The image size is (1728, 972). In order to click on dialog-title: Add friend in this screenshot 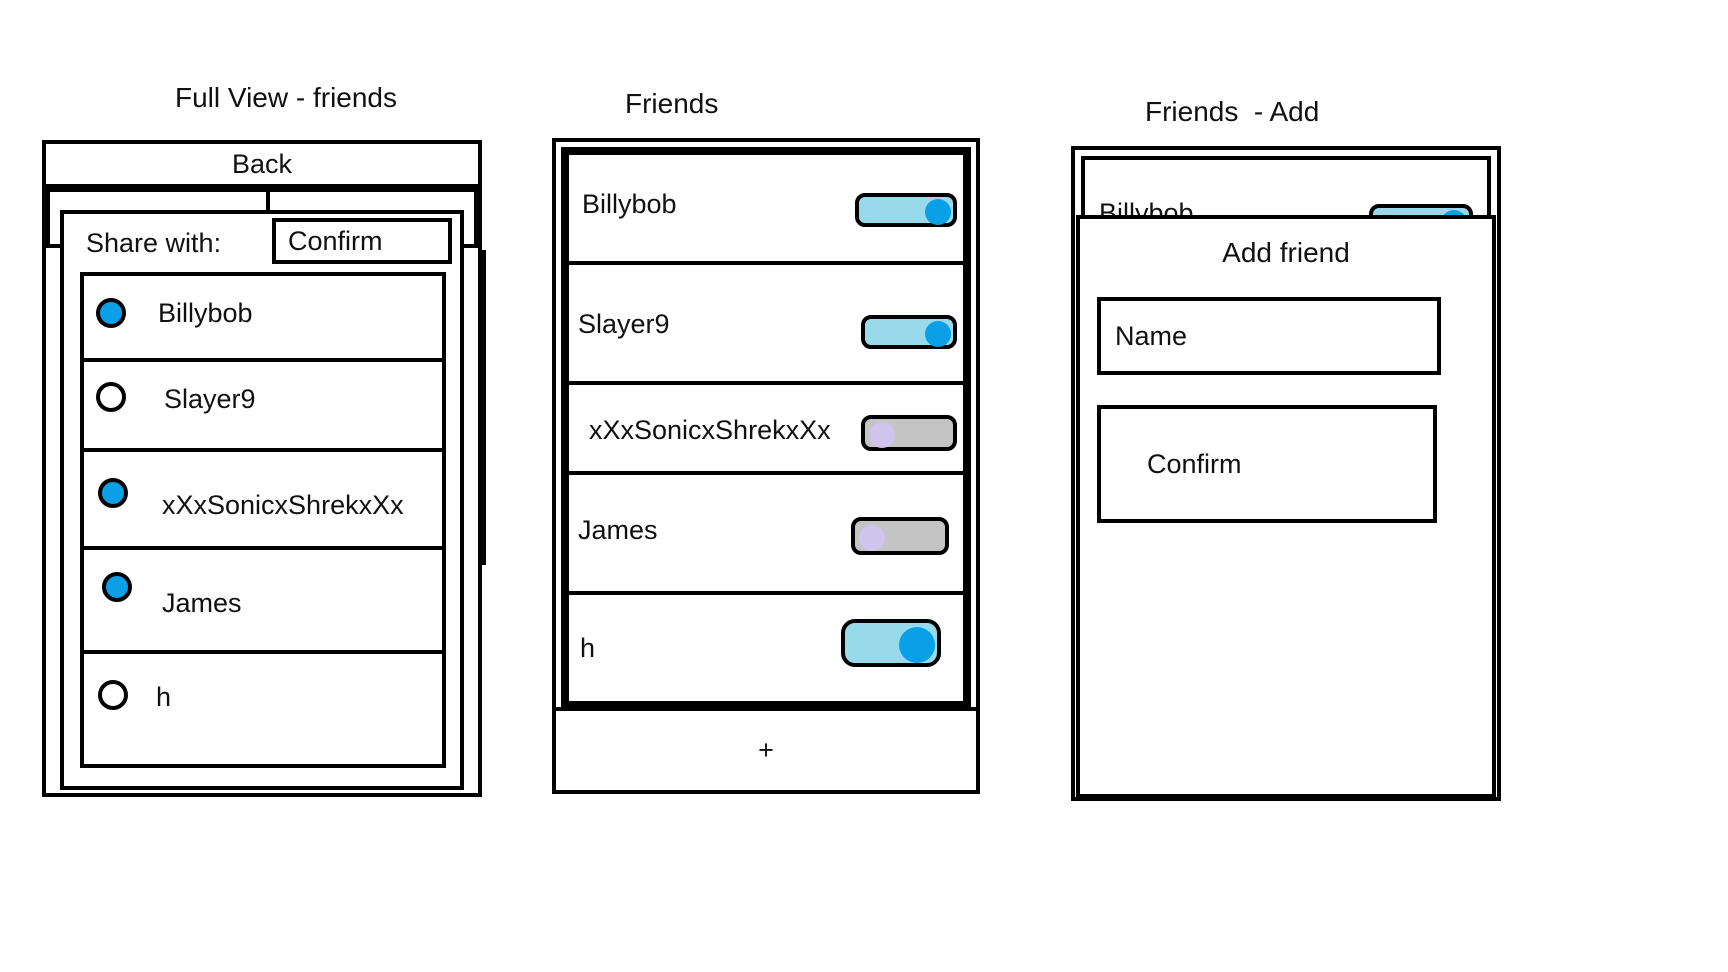, I will do `click(1286, 252)`.